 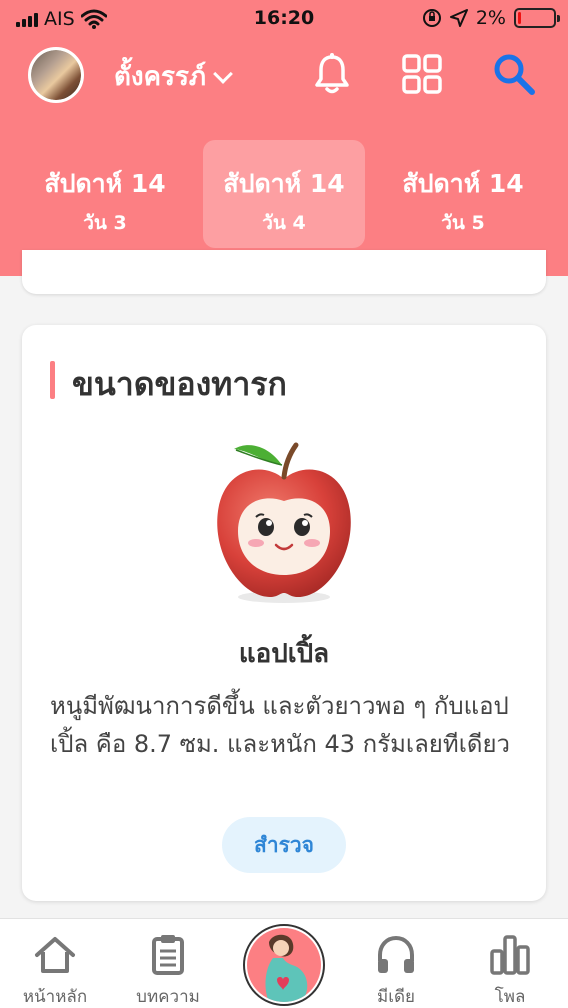 I want to click on location-arrow-icon, so click(x=458, y=18).